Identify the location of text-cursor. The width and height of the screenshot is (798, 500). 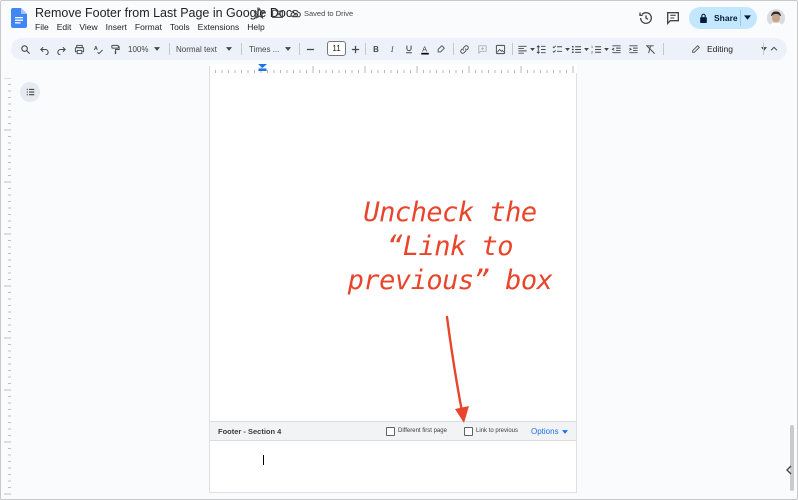
(263, 460).